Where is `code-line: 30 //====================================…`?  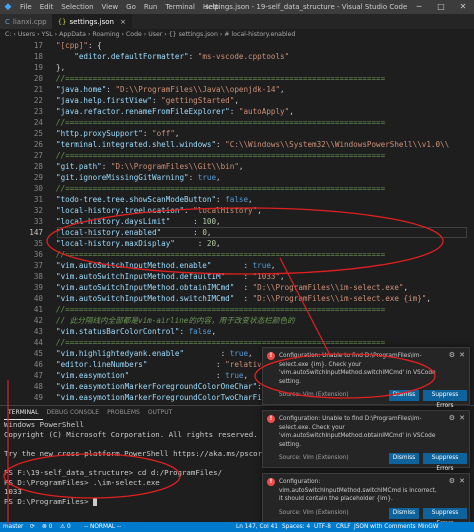 code-line: 30 //====================================… is located at coordinates (237, 188).